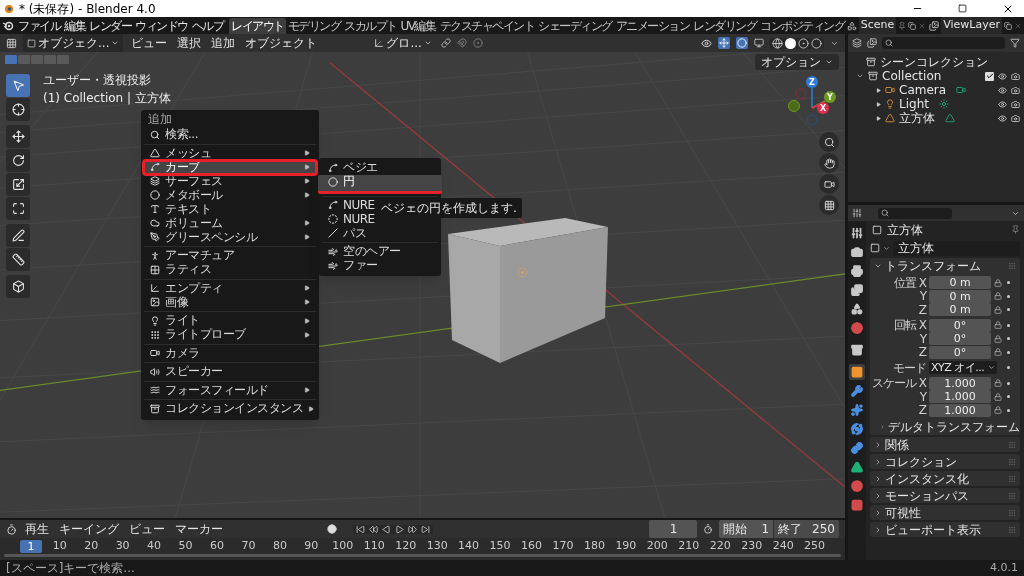 Image resolution: width=1024 pixels, height=576 pixels. Describe the element at coordinates (815, 545) in the screenshot. I see `frame-number: 250` at that location.